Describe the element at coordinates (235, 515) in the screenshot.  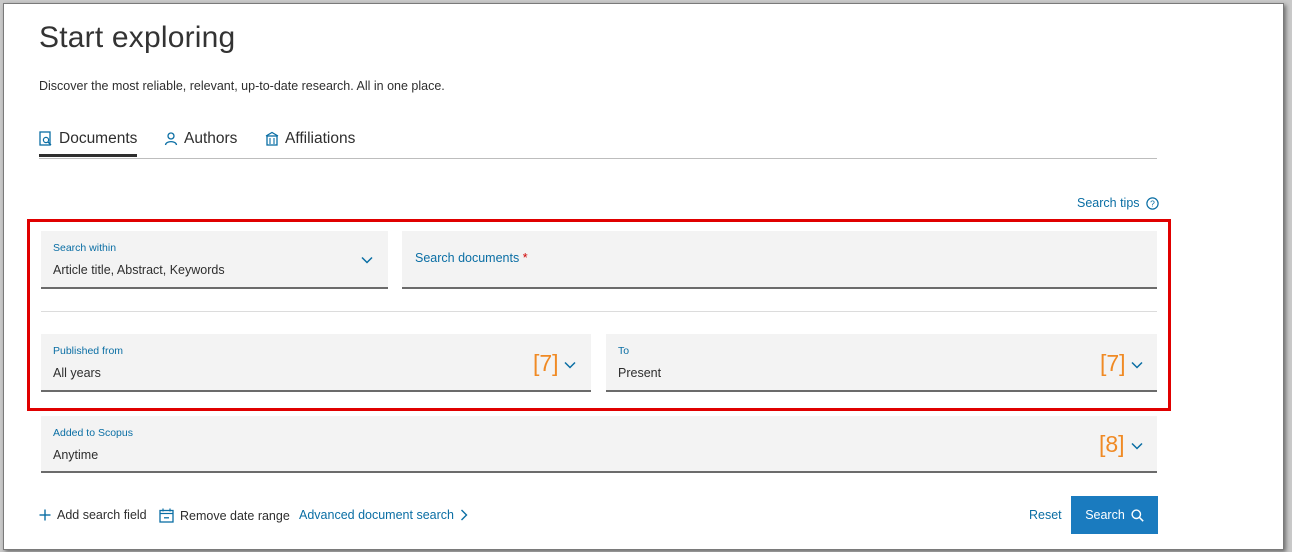
I see `remove-date-range-label: Remove date range` at that location.